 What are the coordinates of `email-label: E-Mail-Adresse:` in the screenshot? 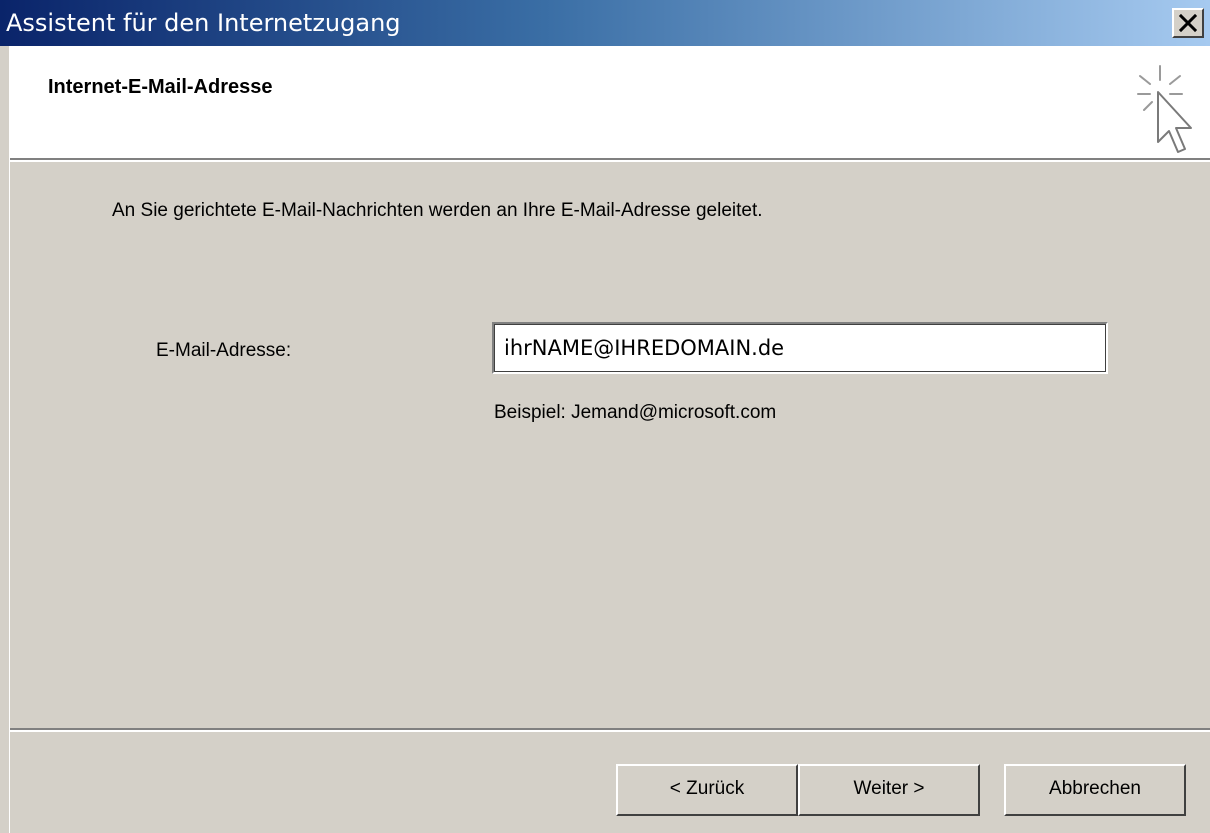 It's located at (224, 350).